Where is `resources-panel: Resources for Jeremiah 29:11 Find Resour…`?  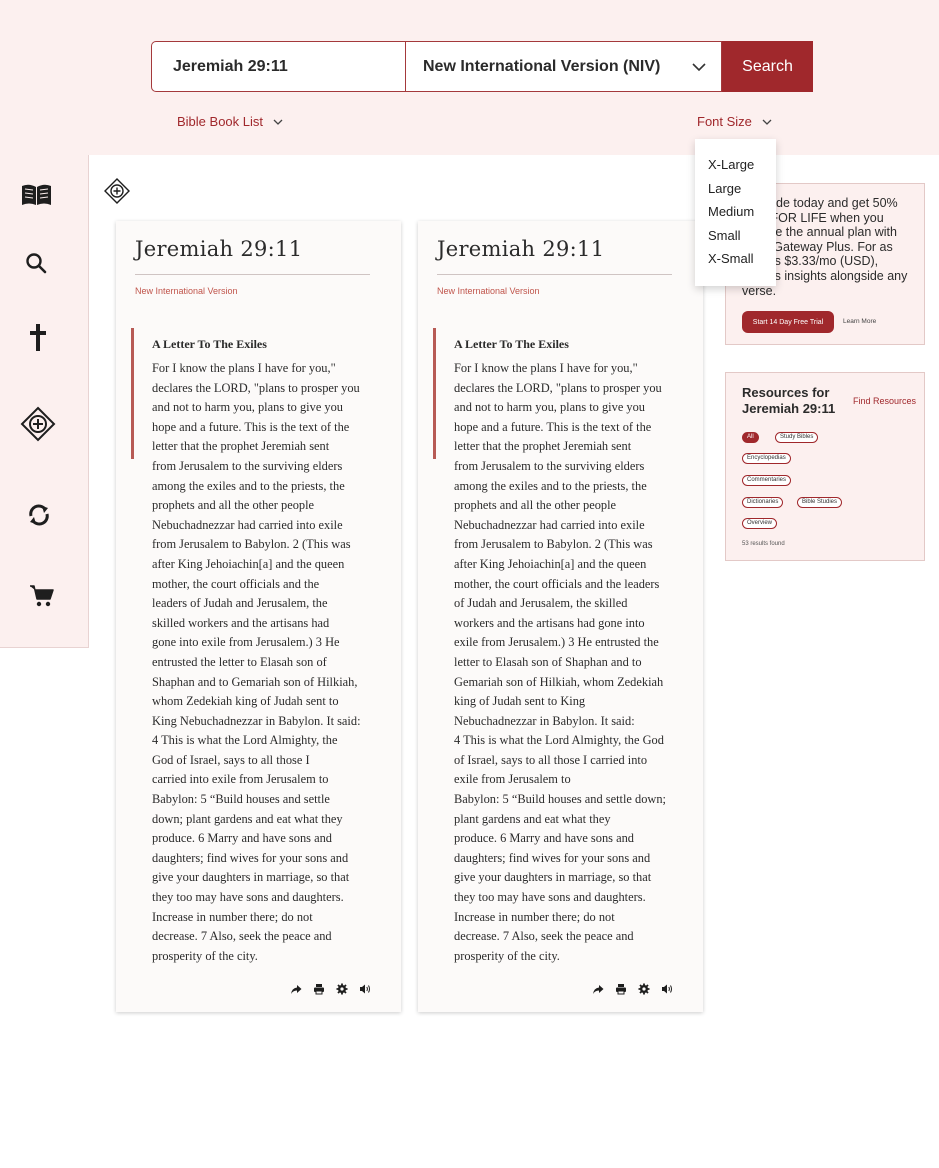 resources-panel: Resources for Jeremiah 29:11 Find Resour… is located at coordinates (825, 466).